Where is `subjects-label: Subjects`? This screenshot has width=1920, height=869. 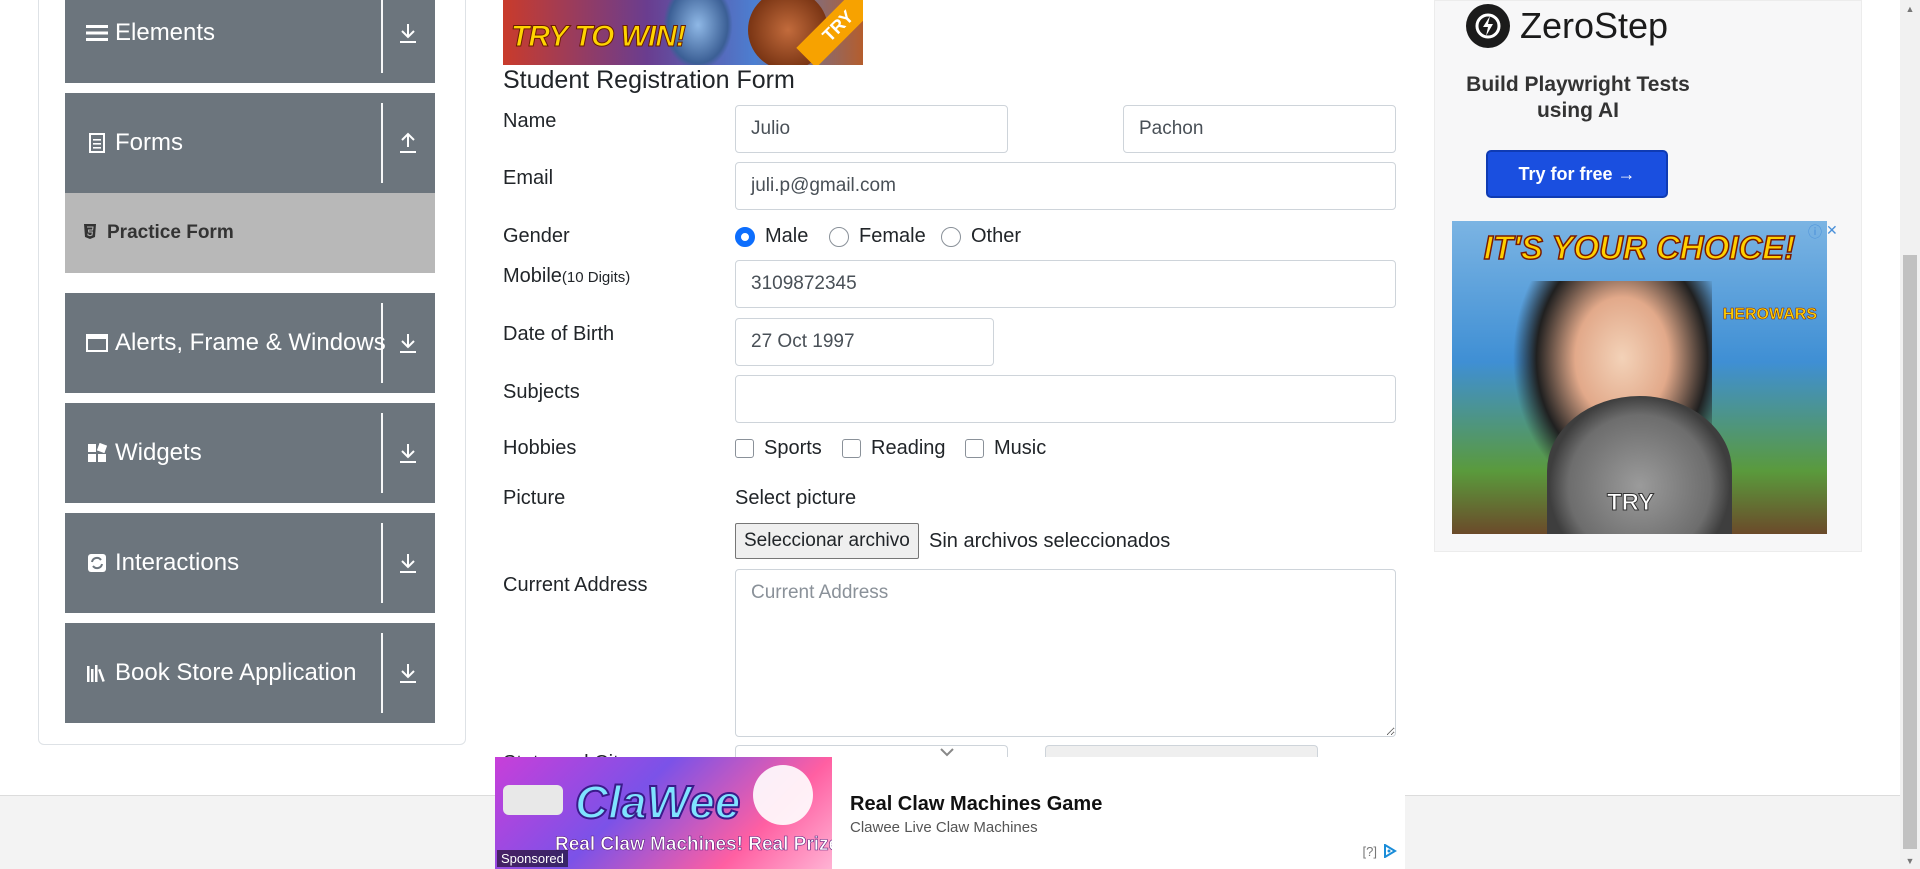 subjects-label: Subjects is located at coordinates (541, 392).